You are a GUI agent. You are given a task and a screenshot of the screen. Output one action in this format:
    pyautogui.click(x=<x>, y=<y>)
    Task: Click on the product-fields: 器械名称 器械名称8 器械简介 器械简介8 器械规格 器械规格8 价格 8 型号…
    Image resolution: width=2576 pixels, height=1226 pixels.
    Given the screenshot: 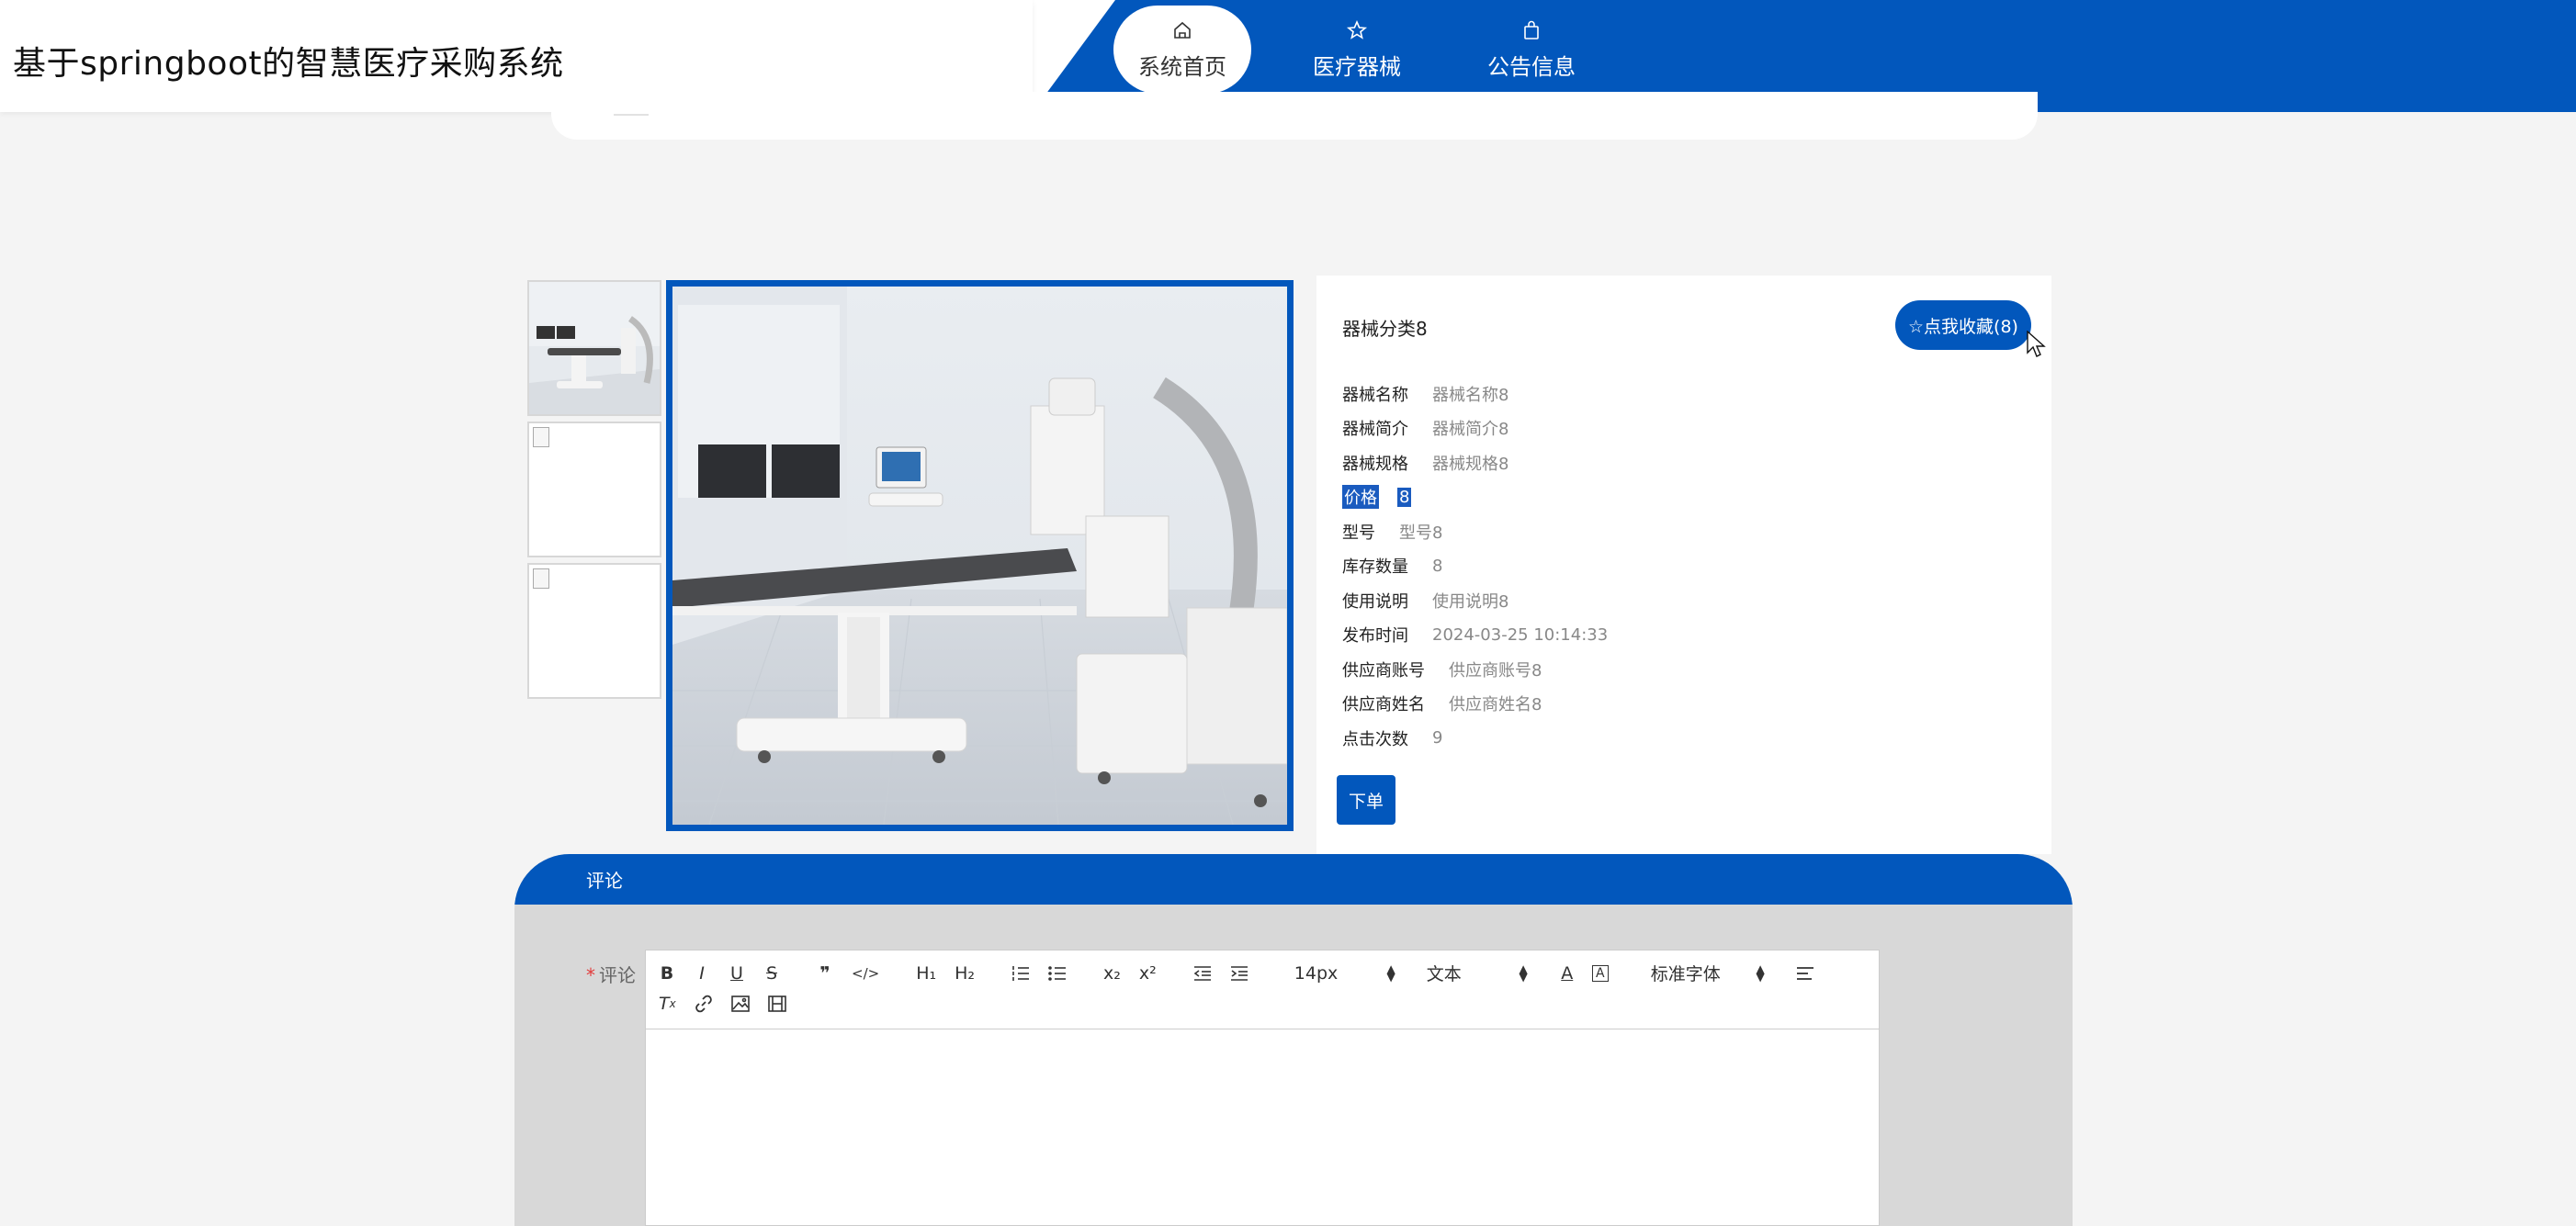 What is the action you would take?
    pyautogui.click(x=1475, y=566)
    